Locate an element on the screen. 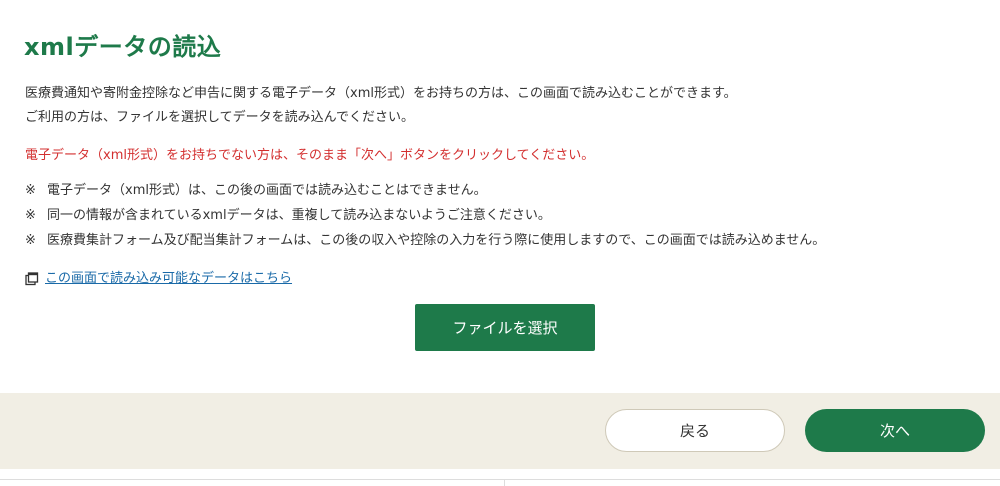 The height and width of the screenshot is (486, 1000). note-text: 同一の情報が含まれているxmlデータは、重複して読み込まないようご注意ください。 is located at coordinates (299, 215).